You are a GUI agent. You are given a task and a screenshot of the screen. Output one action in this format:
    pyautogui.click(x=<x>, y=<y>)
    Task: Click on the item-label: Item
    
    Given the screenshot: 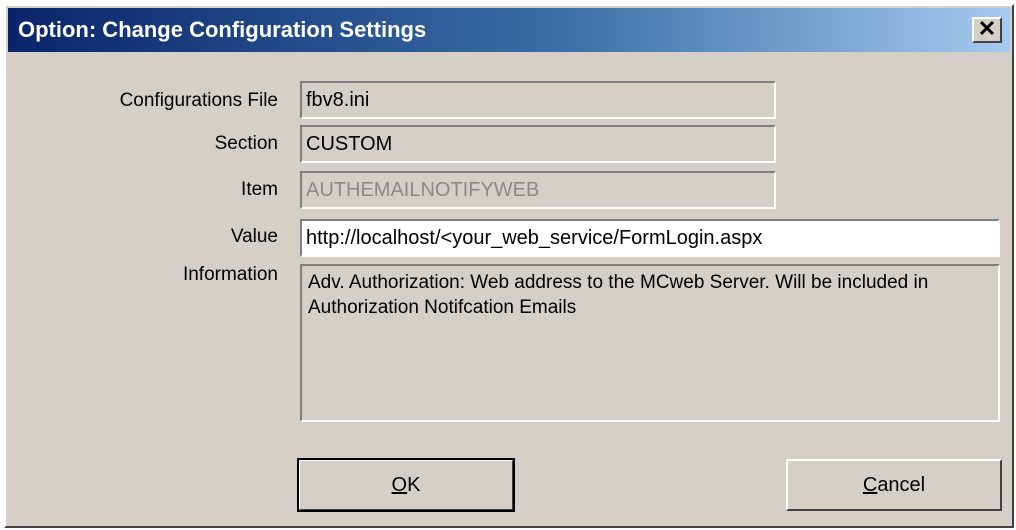 What is the action you would take?
    pyautogui.click(x=259, y=189)
    